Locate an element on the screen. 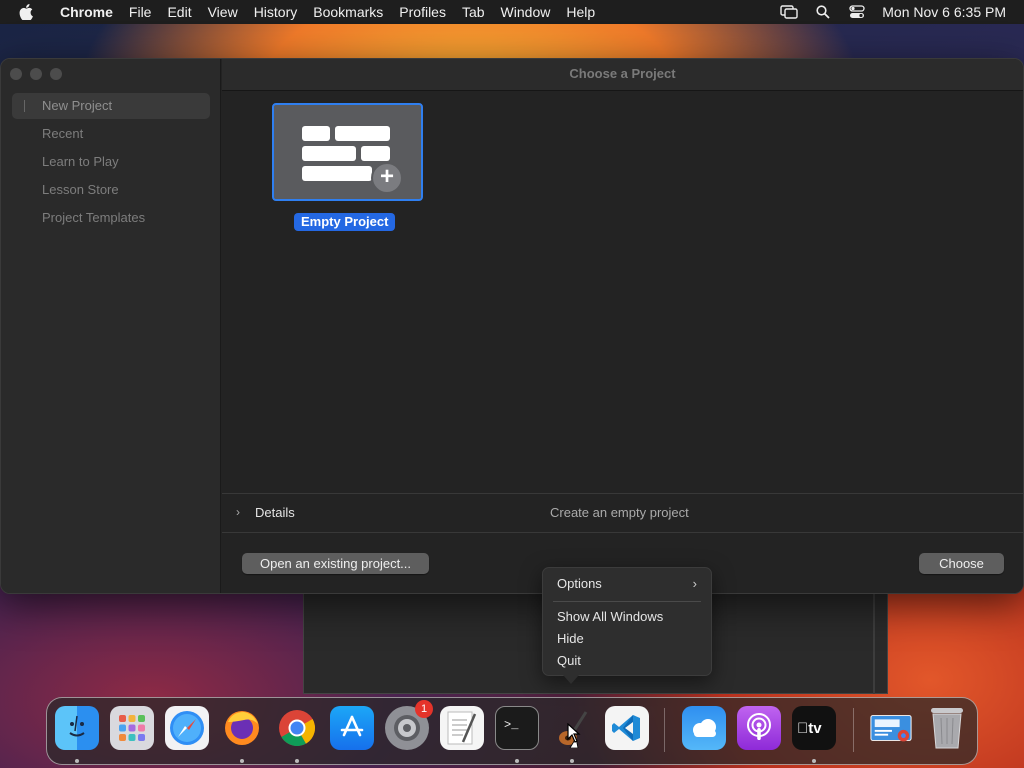 The image size is (1024, 768). details-bar: › Details Create an empty project is located at coordinates (622, 513).